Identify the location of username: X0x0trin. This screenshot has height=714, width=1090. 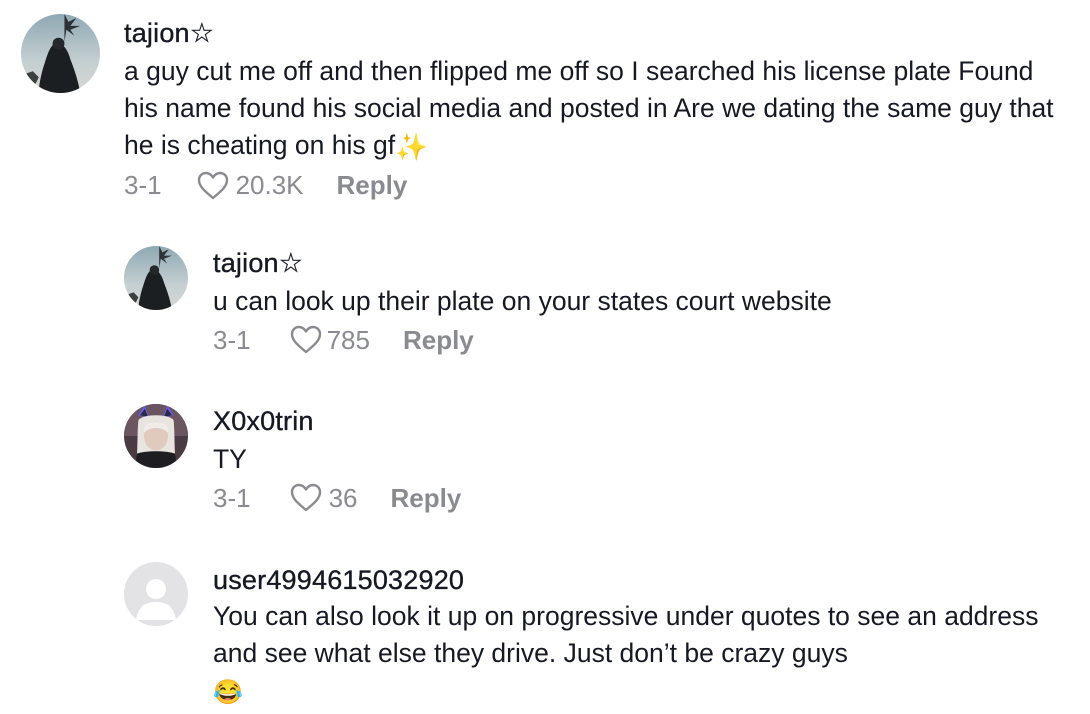
(643, 421).